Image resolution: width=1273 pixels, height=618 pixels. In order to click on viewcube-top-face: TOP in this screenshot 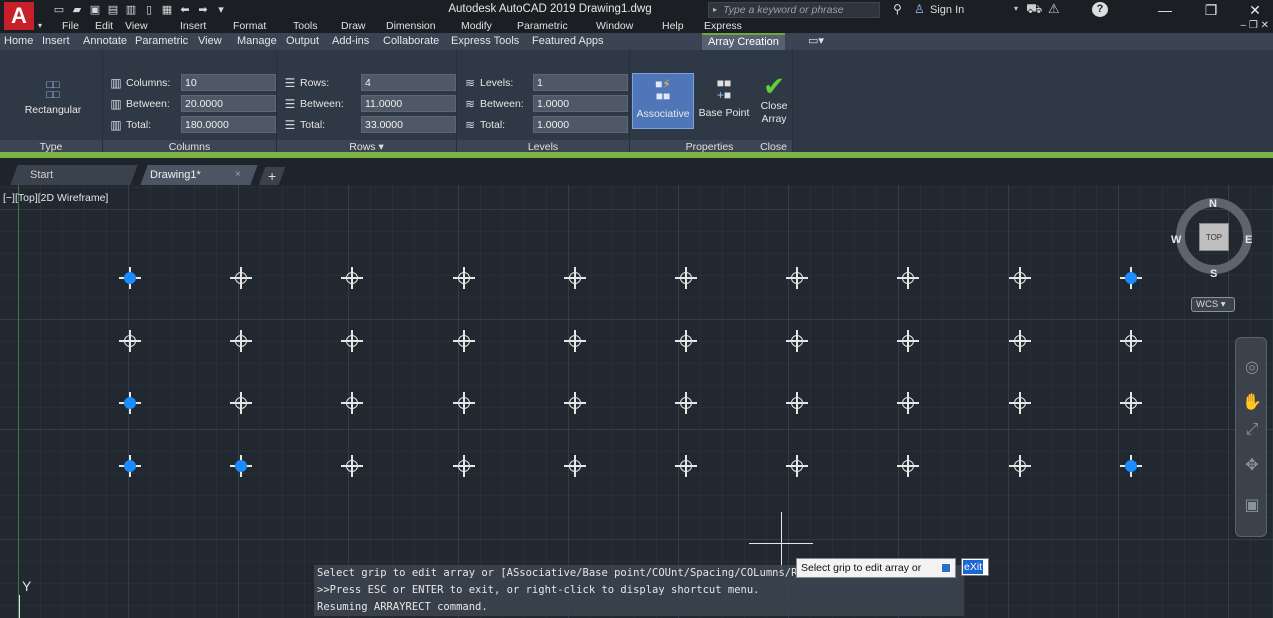, I will do `click(1214, 237)`.